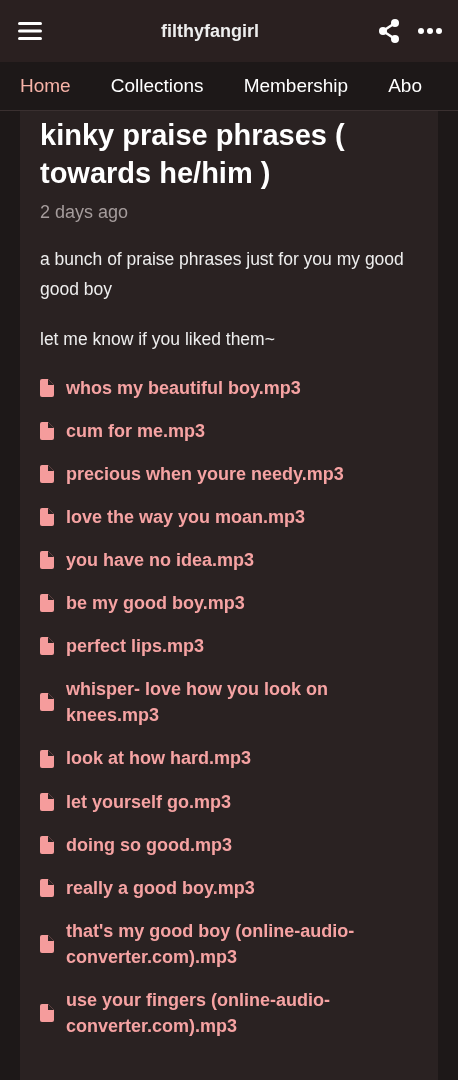 This screenshot has width=458, height=1080. What do you see at coordinates (210, 31) in the screenshot?
I see `creator-name: filthyfangirl` at bounding box center [210, 31].